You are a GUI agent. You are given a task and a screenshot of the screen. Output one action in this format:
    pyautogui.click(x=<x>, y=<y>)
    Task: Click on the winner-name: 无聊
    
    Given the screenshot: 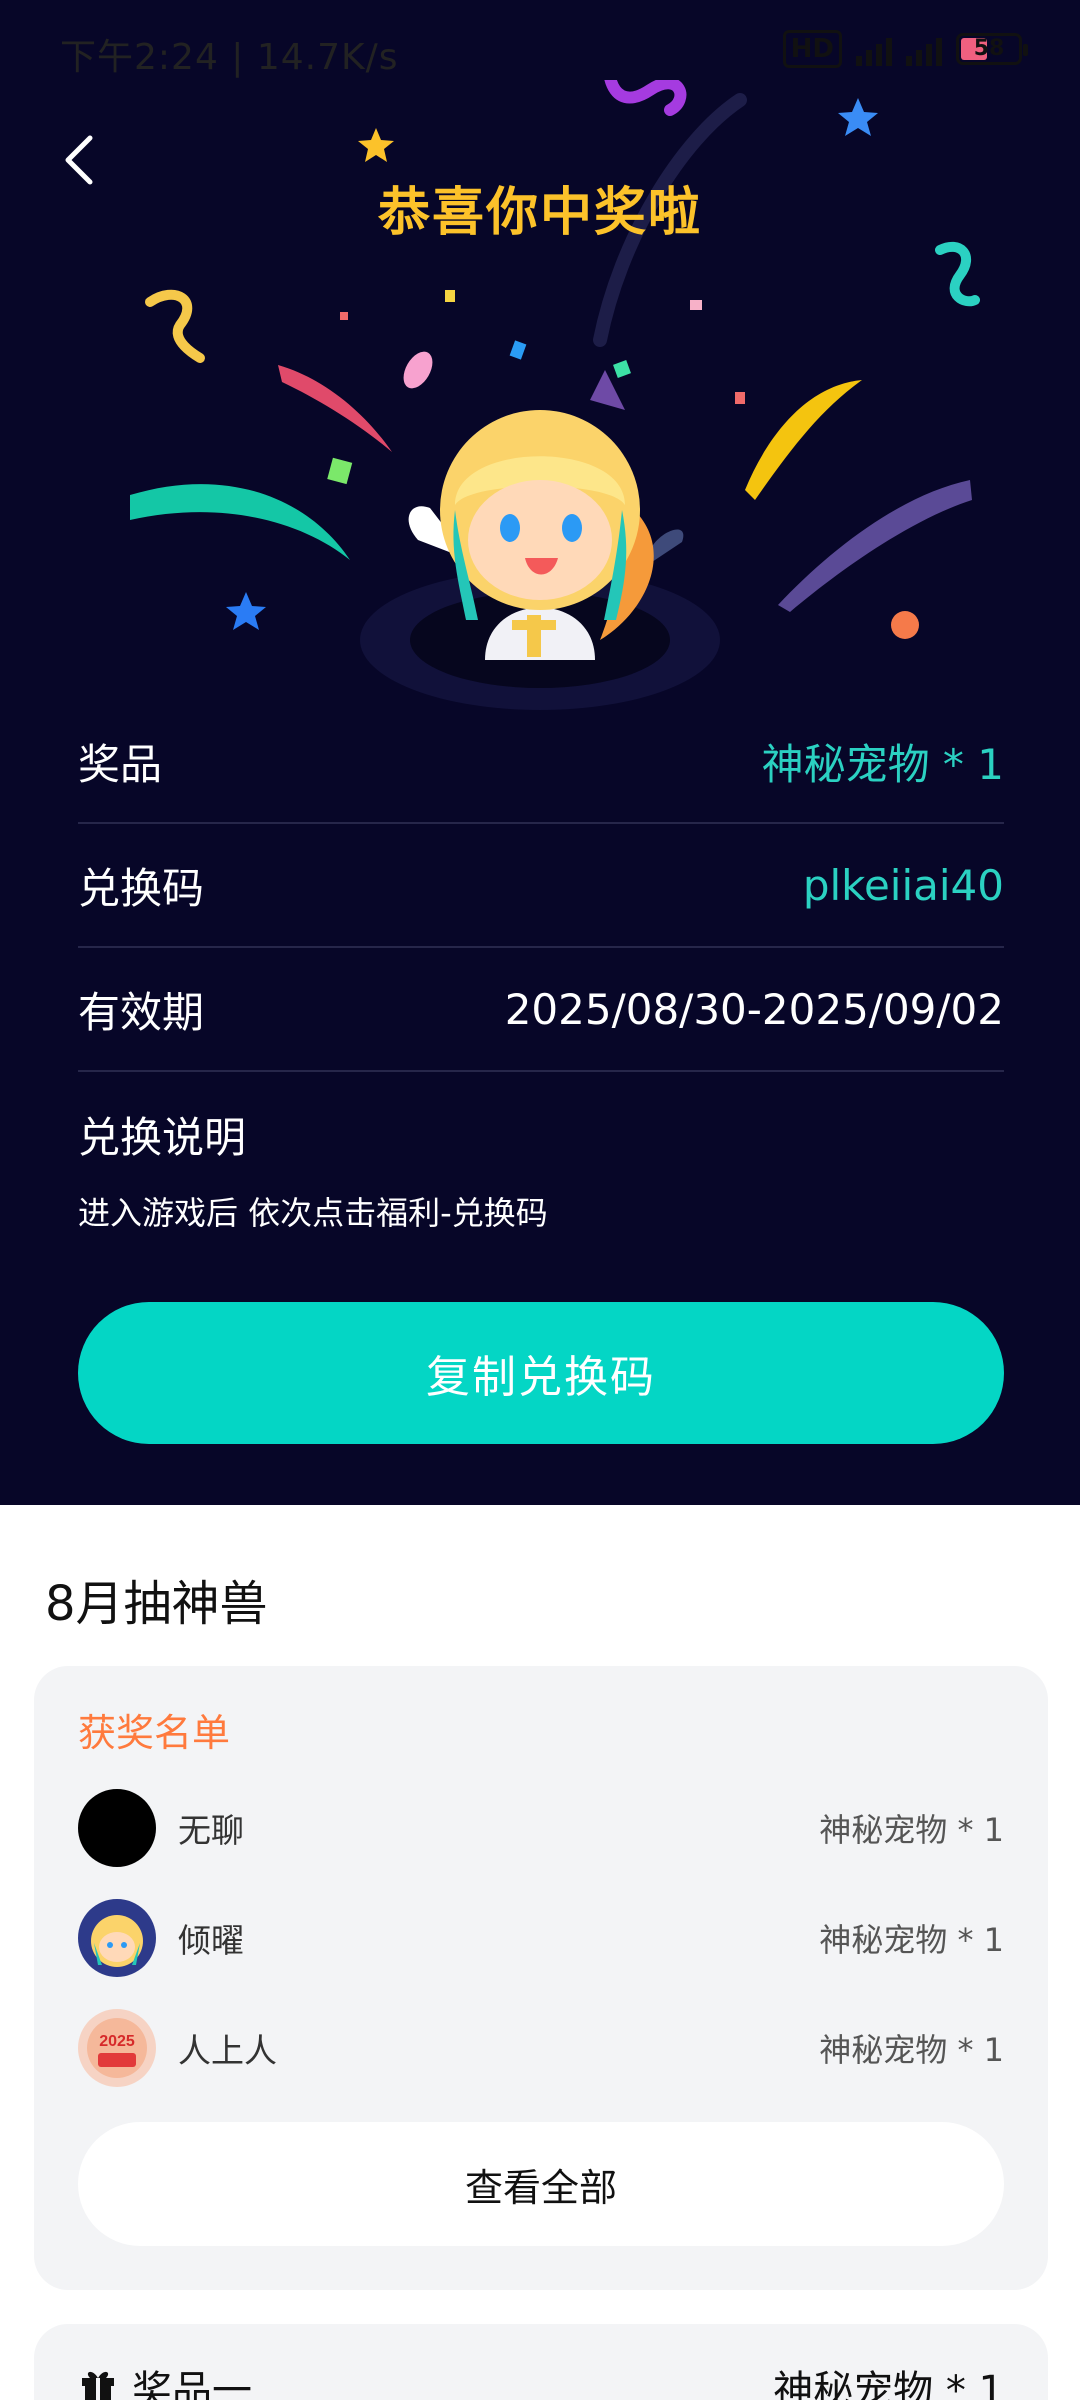 What is the action you would take?
    pyautogui.click(x=211, y=1830)
    